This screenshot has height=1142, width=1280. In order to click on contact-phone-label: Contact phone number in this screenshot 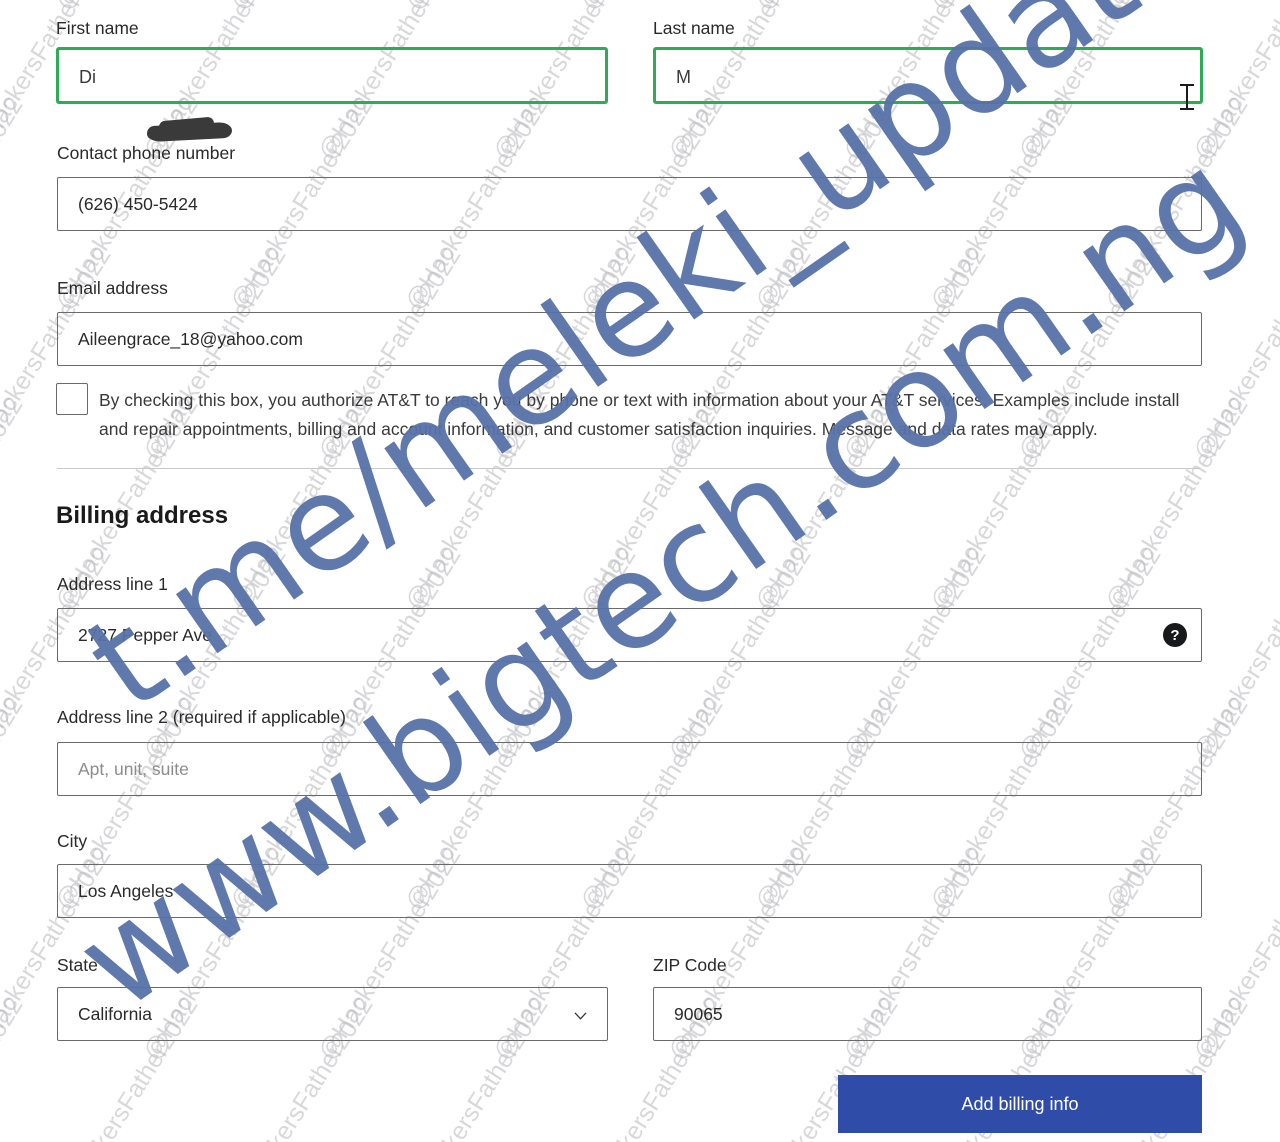, I will do `click(146, 153)`.